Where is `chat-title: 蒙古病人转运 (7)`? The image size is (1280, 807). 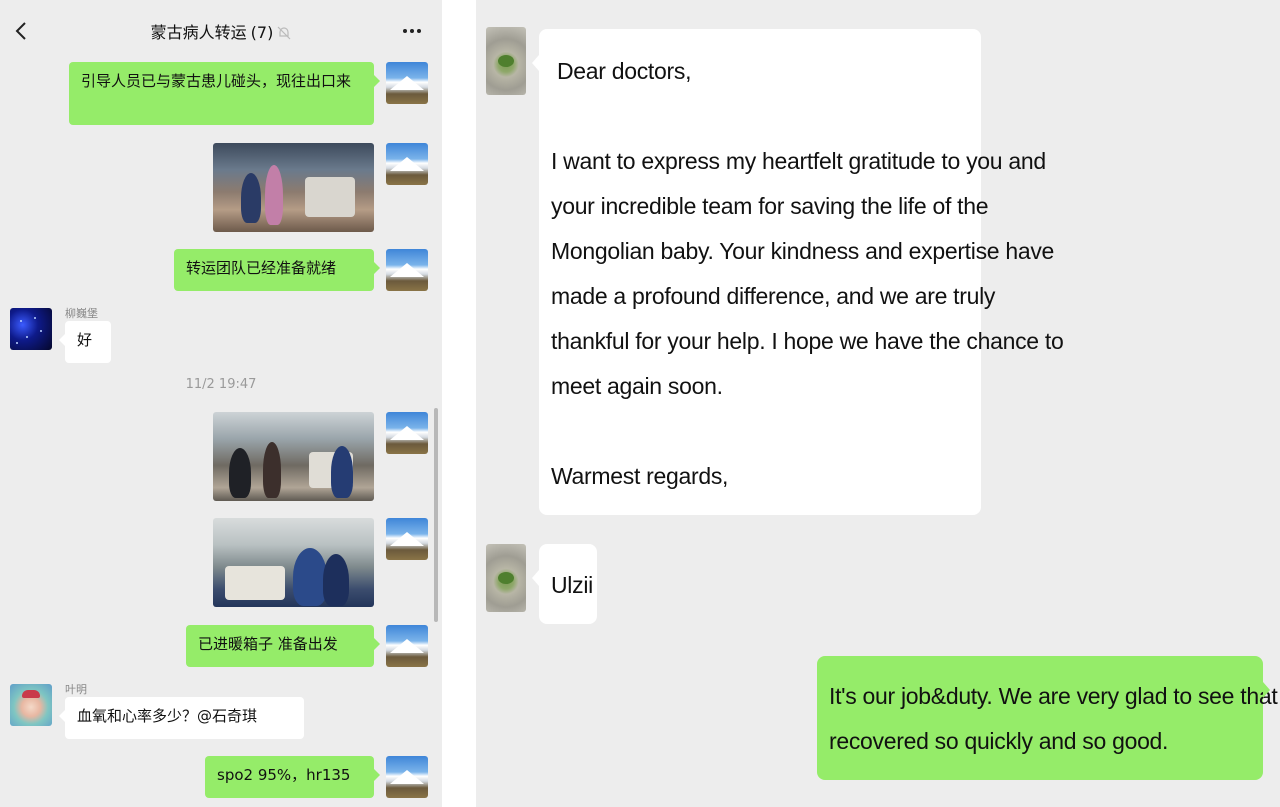 chat-title: 蒙古病人转运 (7) is located at coordinates (221, 31).